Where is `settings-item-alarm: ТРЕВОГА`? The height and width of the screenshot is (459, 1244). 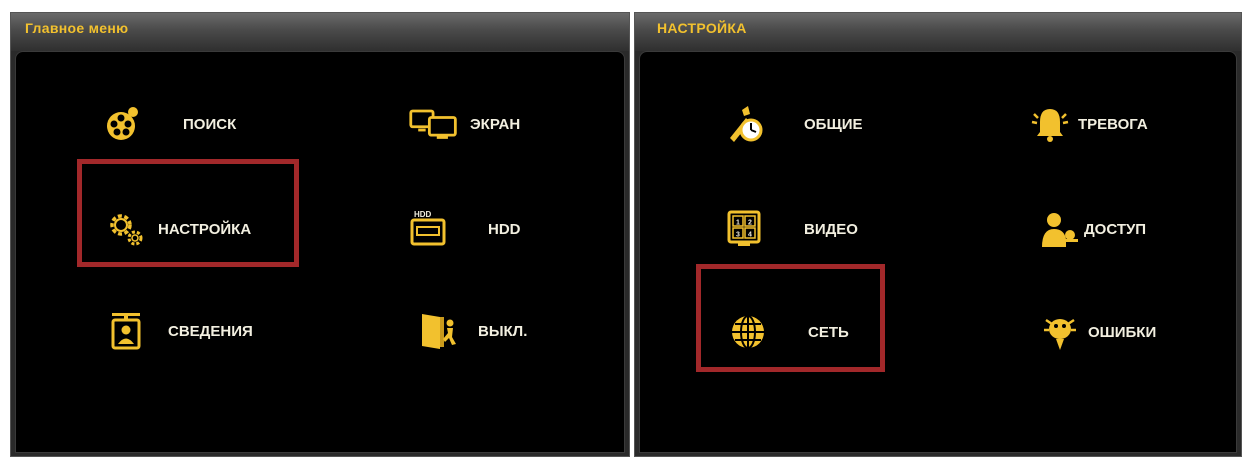
settings-item-alarm: ТРЕВОГА is located at coordinates (1088, 124).